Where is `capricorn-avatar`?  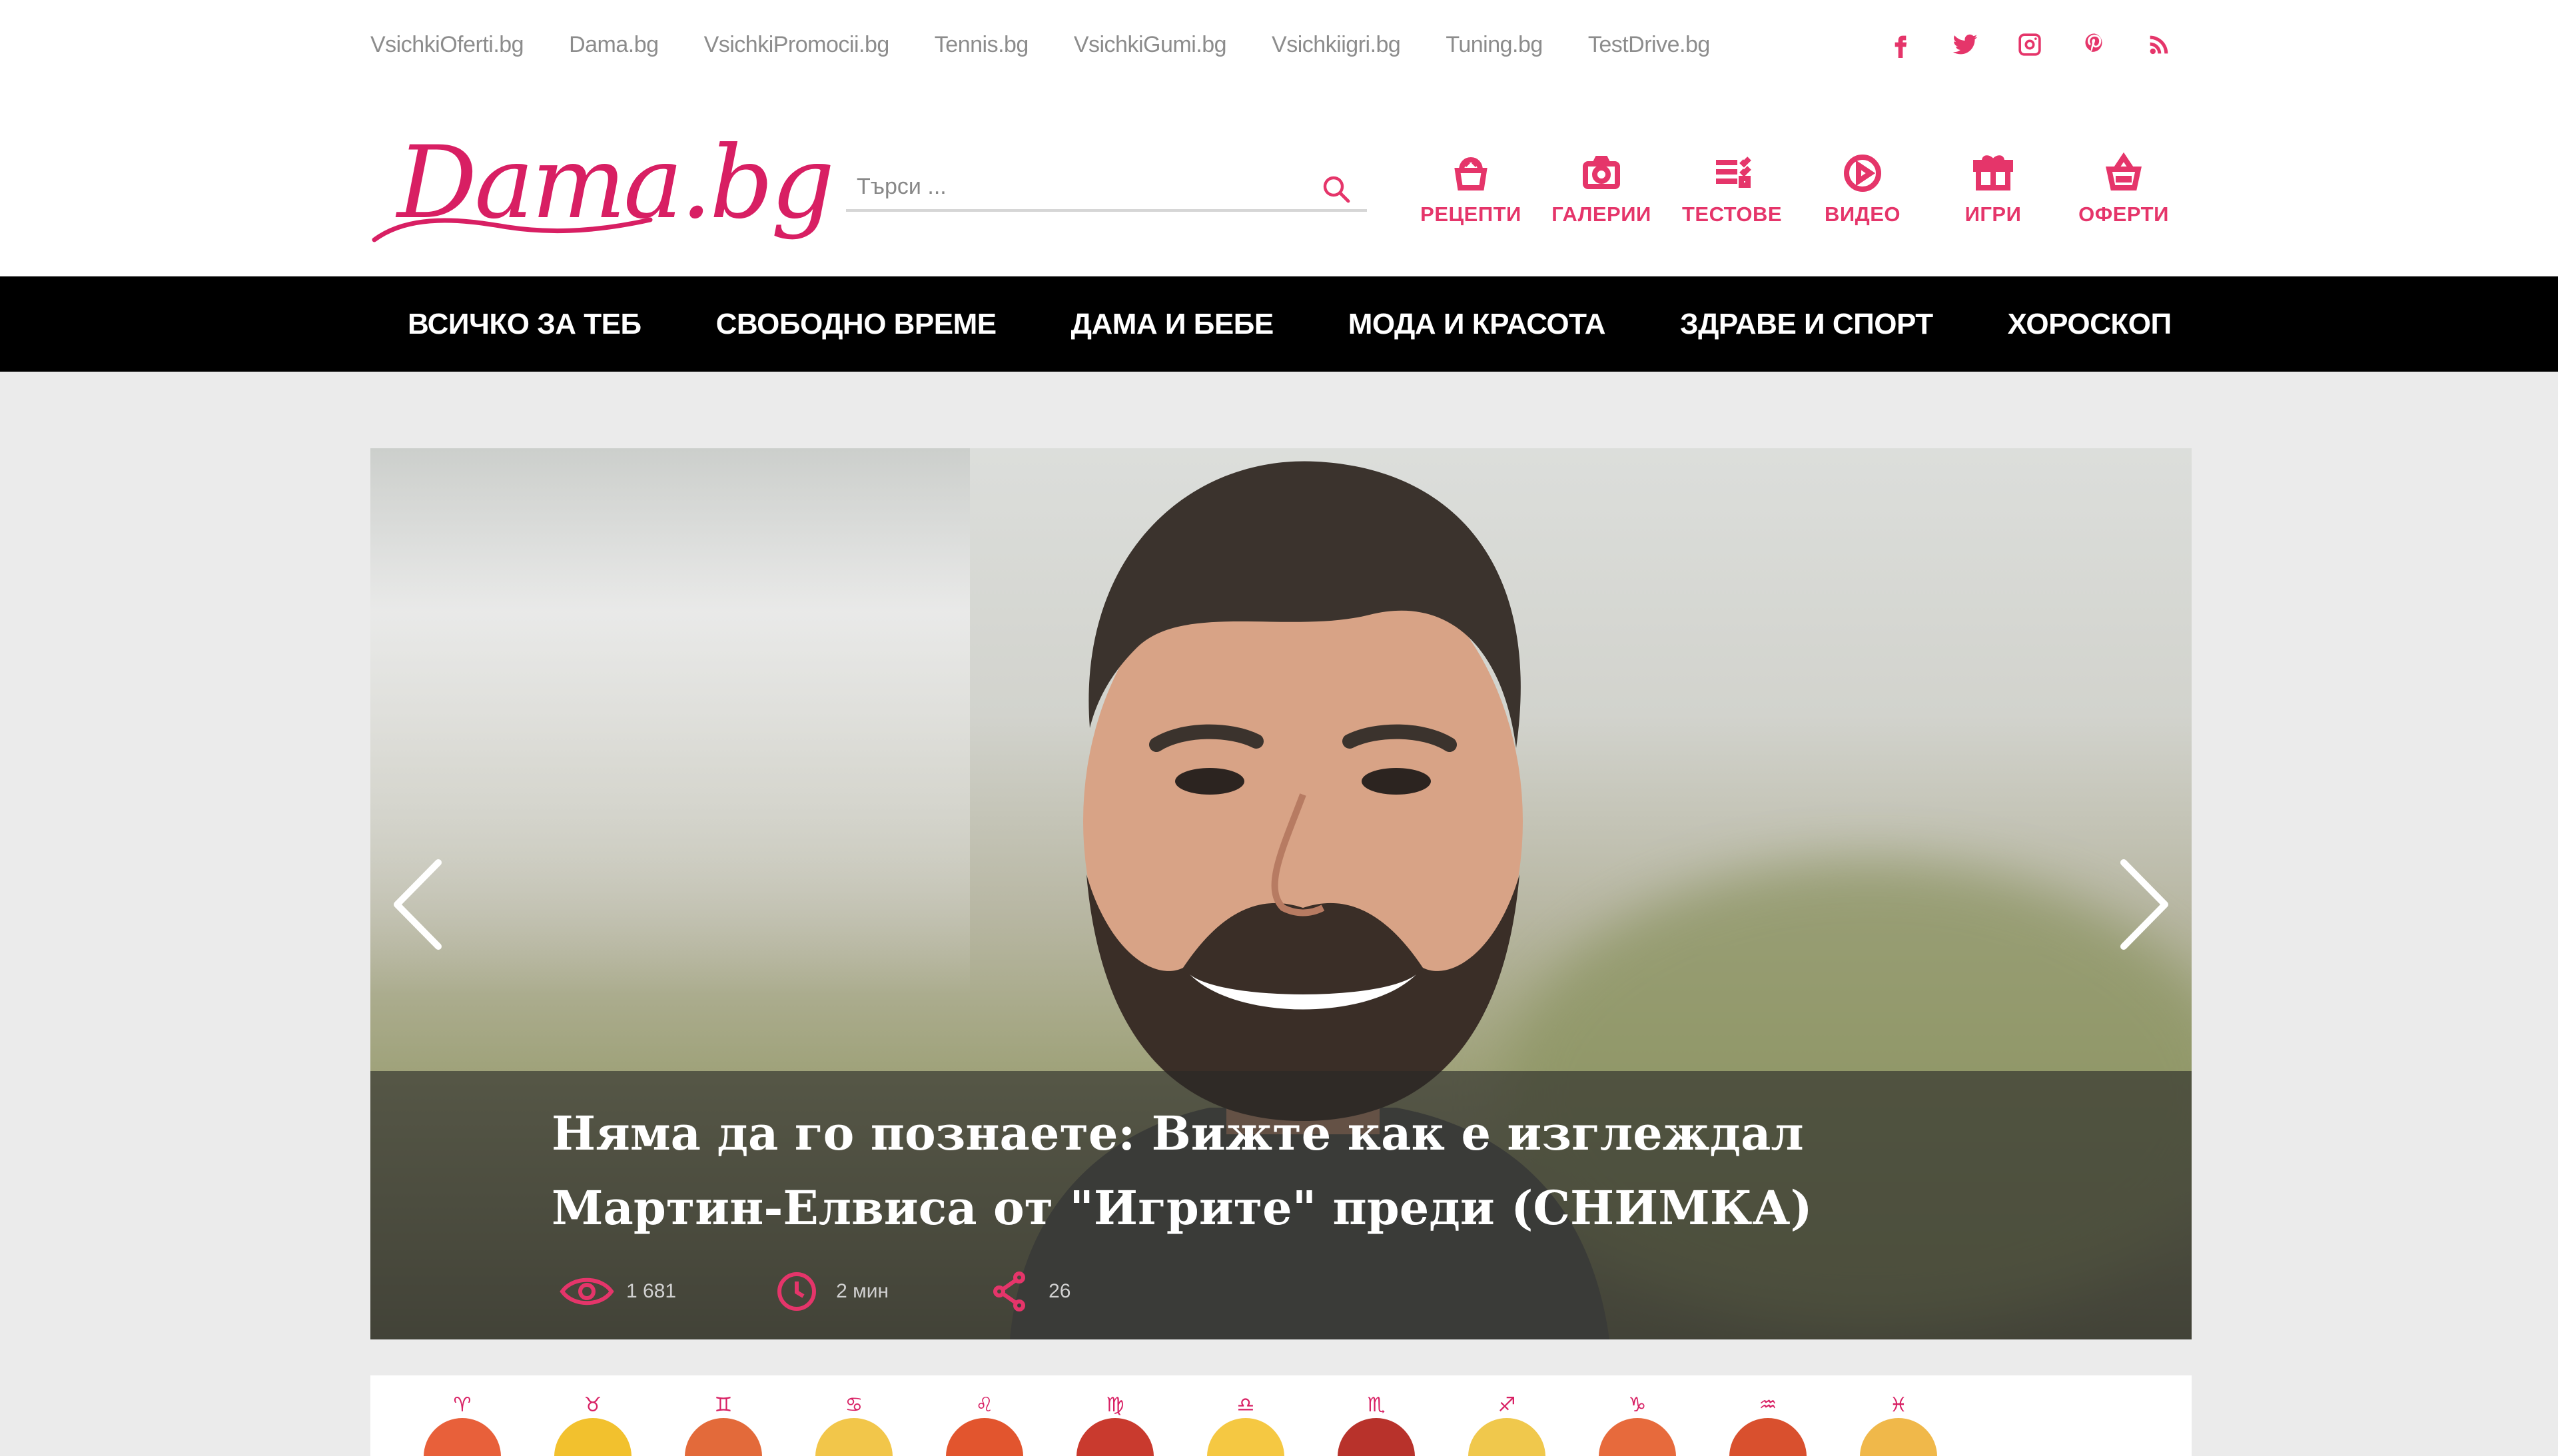
capricorn-avatar is located at coordinates (1638, 1437).